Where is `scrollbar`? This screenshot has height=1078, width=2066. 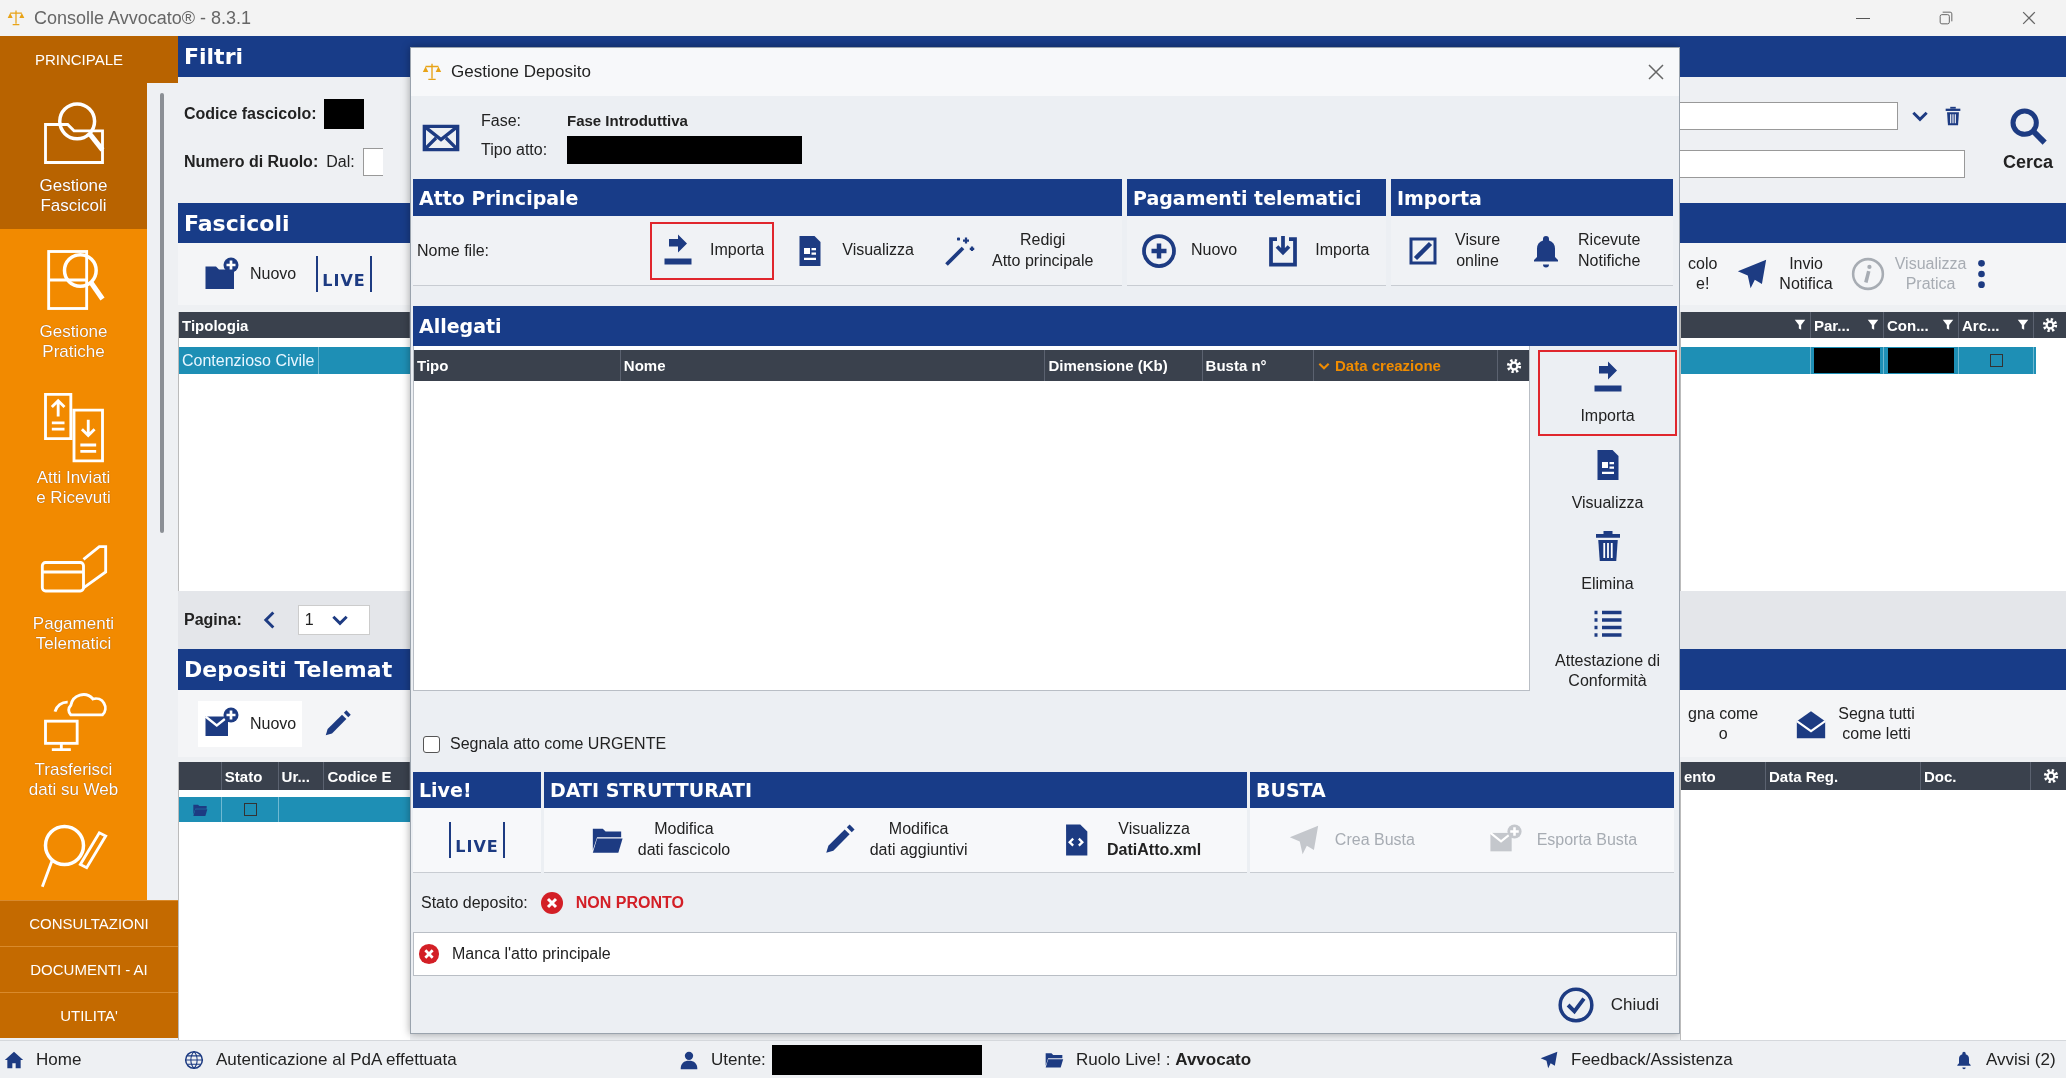
scrollbar is located at coordinates (162, 313).